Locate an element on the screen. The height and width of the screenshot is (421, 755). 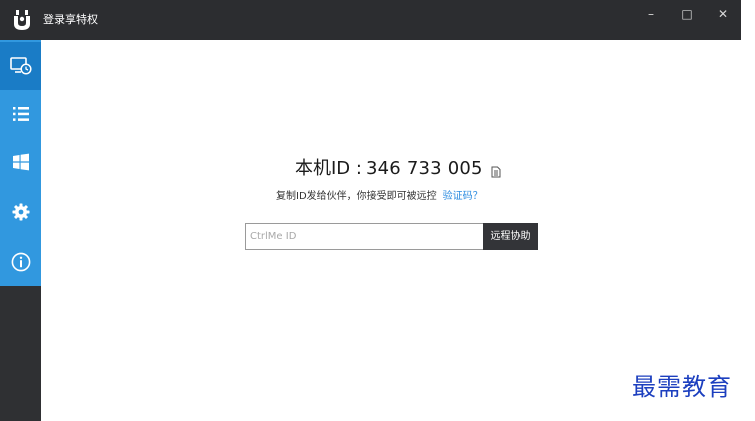
machine-id-value: 346 733 005 is located at coordinates (424, 168).